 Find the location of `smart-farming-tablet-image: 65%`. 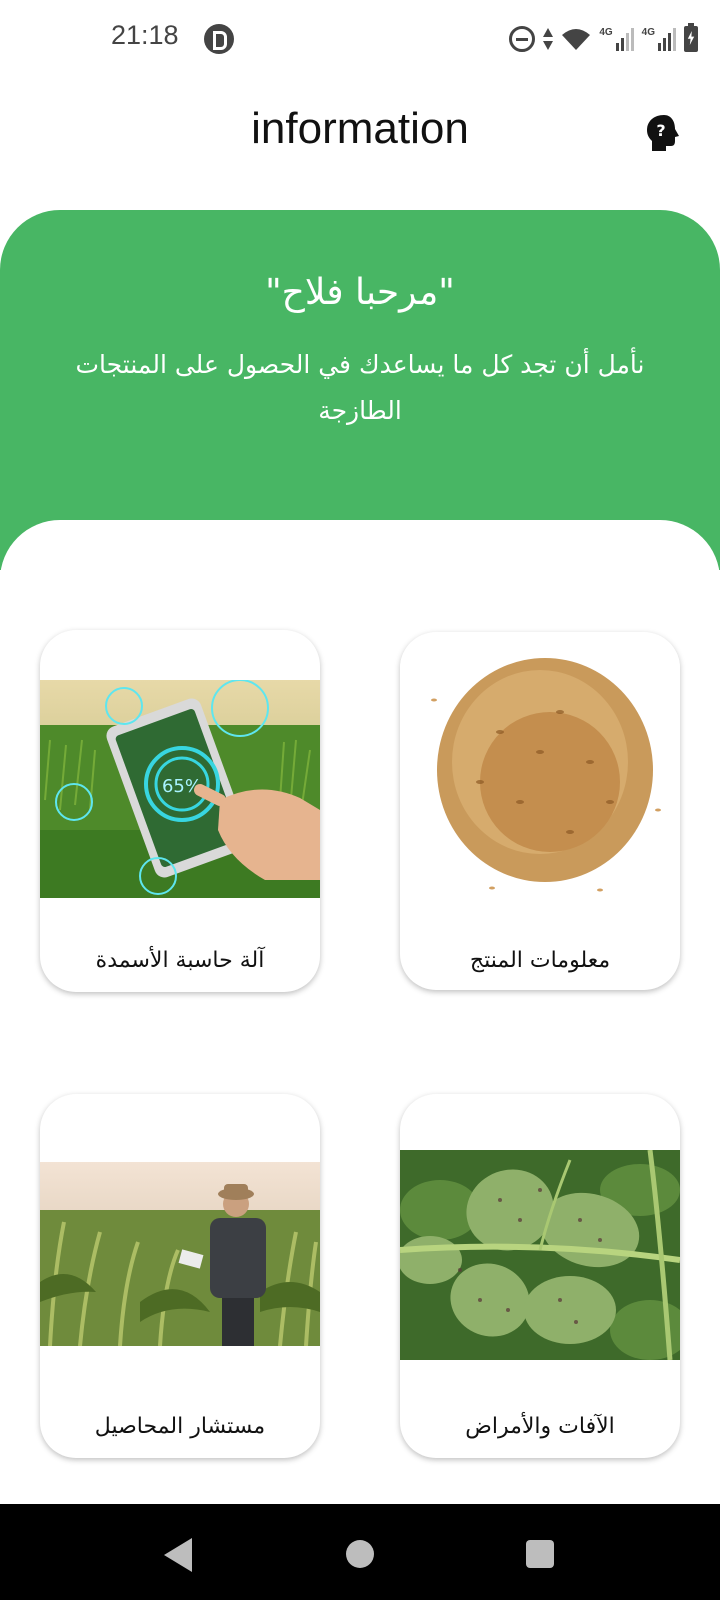

smart-farming-tablet-image: 65% is located at coordinates (180, 789).